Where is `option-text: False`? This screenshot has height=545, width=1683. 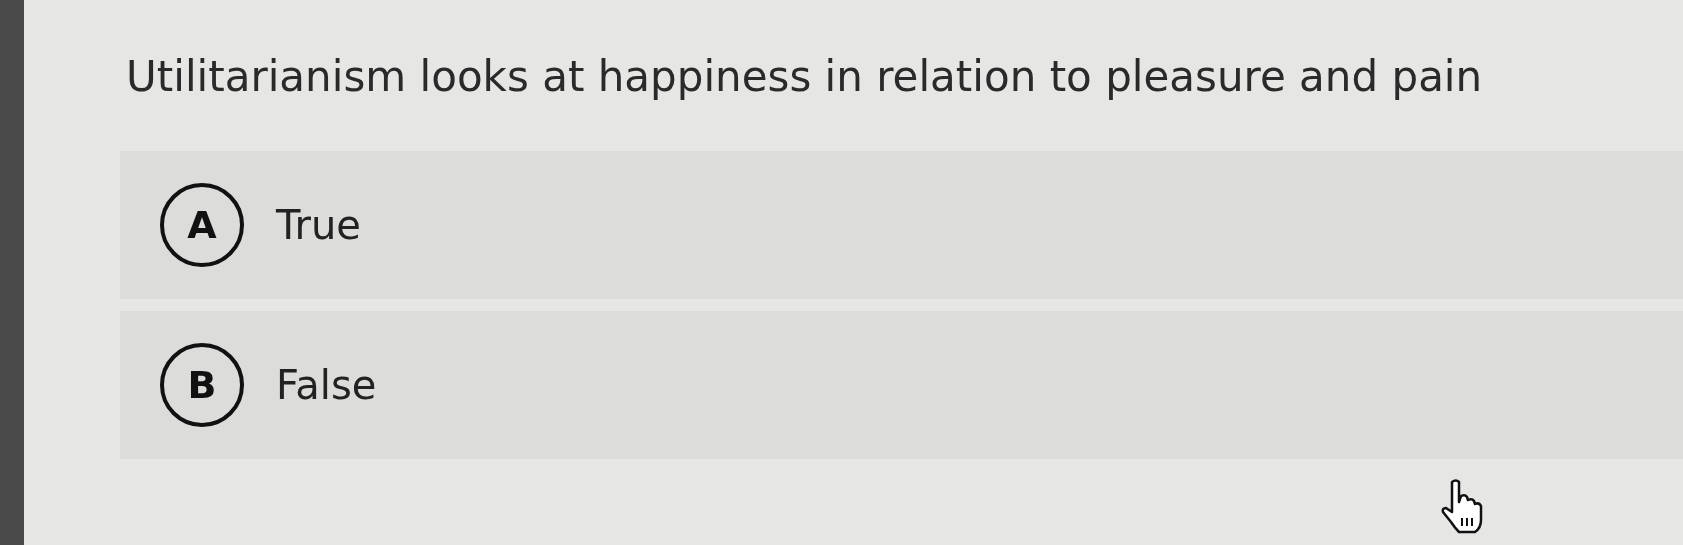
option-text: False is located at coordinates (326, 385).